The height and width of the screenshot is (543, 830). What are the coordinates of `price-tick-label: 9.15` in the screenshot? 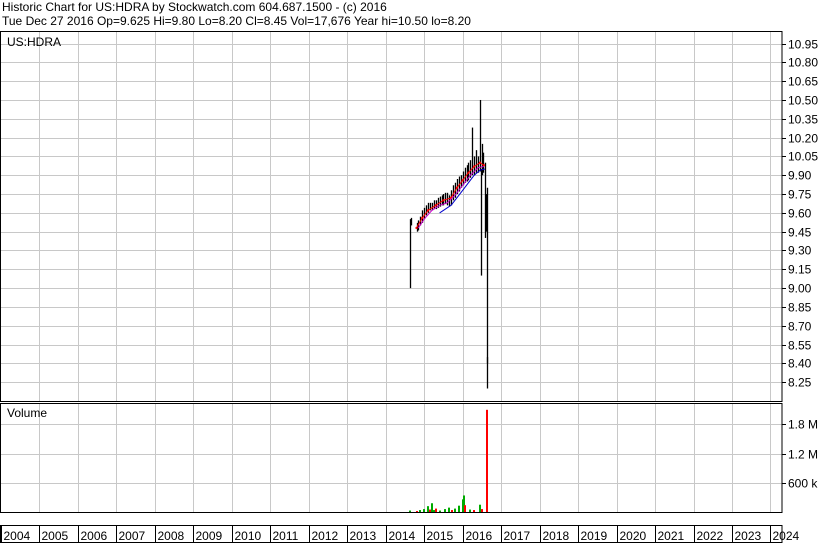 It's located at (800, 270).